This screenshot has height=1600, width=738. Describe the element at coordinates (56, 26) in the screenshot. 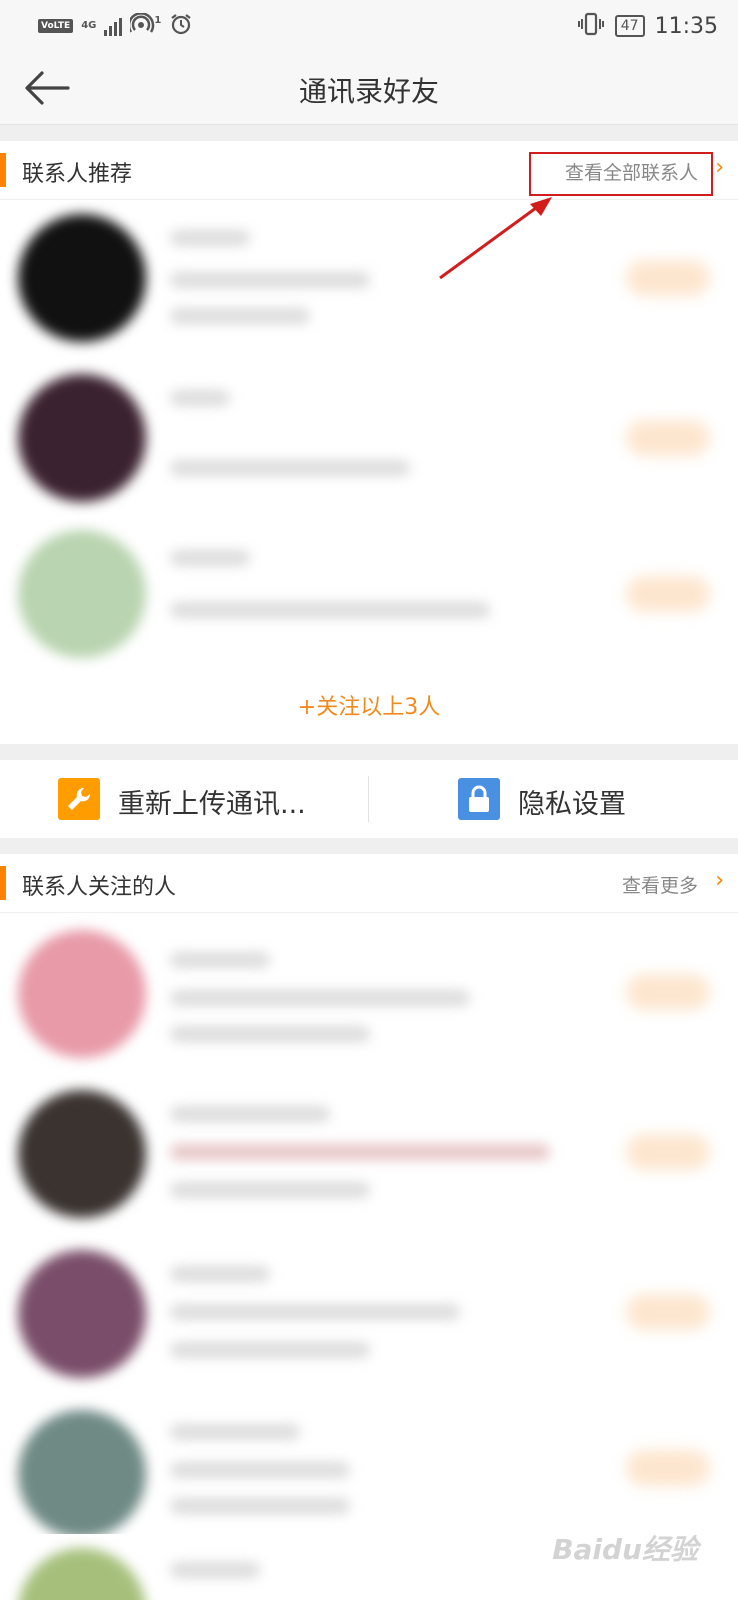

I see `volte-badge: VoLTE` at that location.